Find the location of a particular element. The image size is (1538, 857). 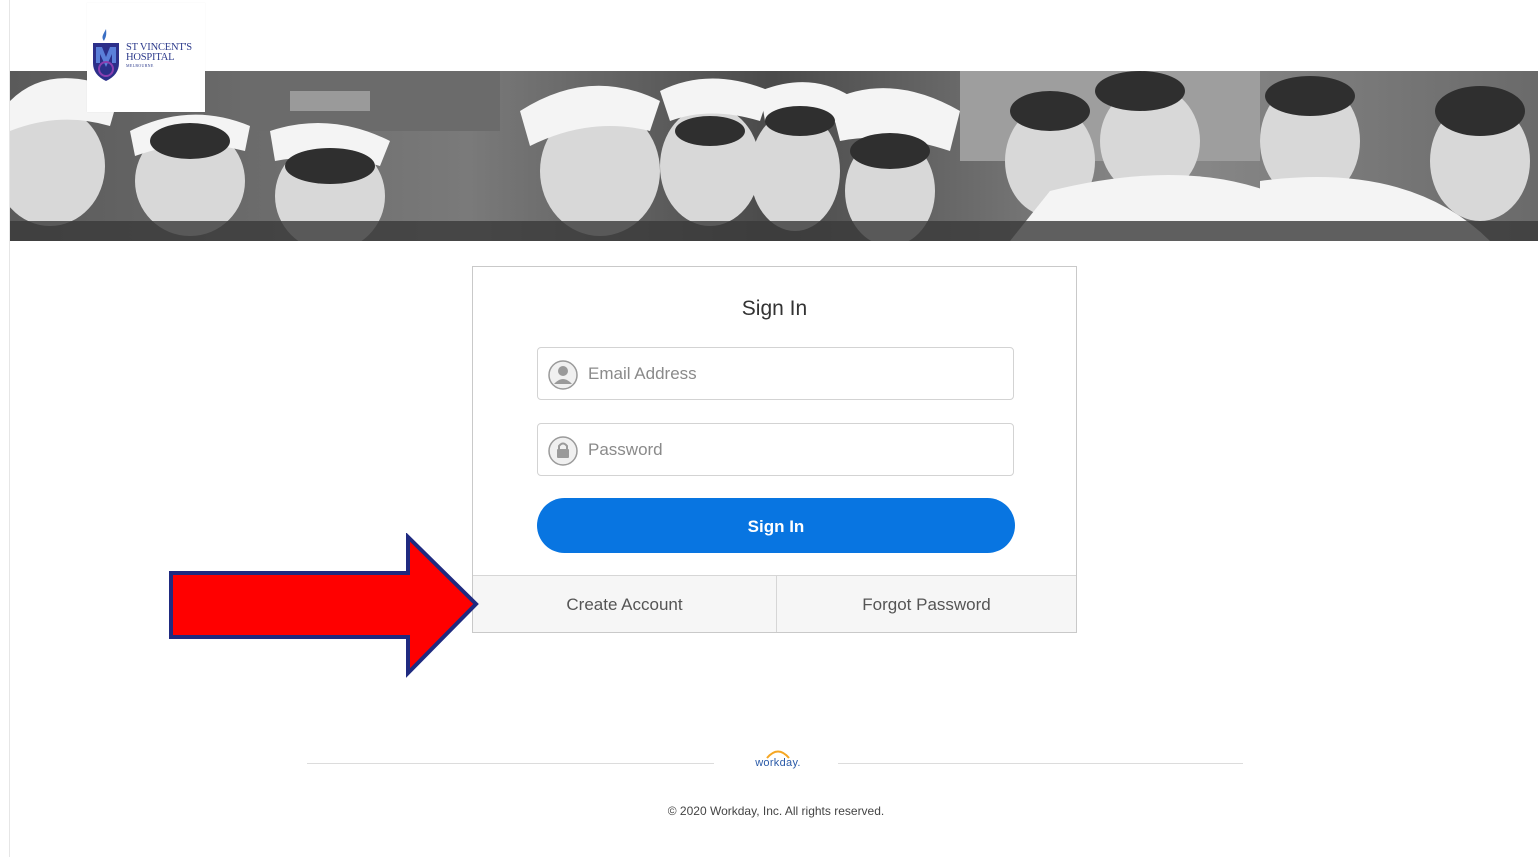

signin-title: Sign In is located at coordinates (774, 308).